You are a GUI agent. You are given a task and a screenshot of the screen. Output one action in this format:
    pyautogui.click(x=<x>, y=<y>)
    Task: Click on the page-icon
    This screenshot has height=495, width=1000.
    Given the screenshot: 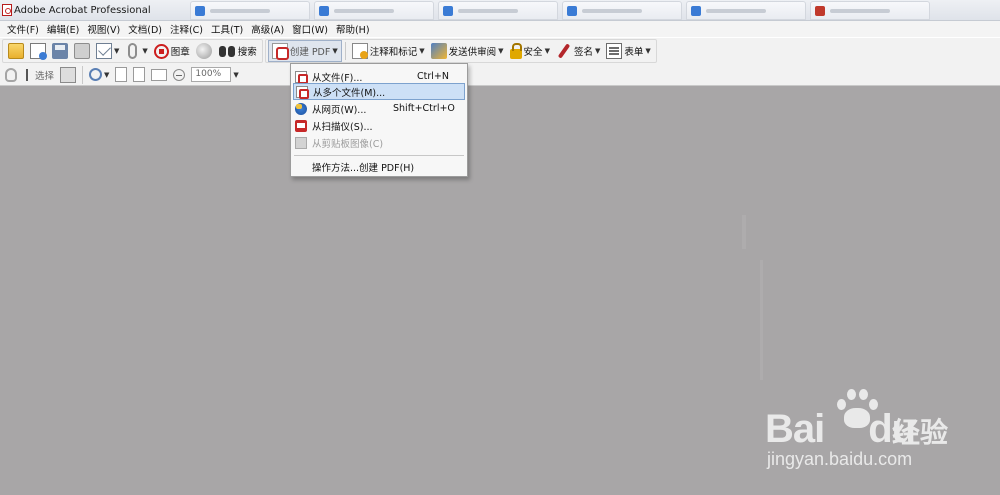 What is the action you would take?
    pyautogui.click(x=121, y=74)
    